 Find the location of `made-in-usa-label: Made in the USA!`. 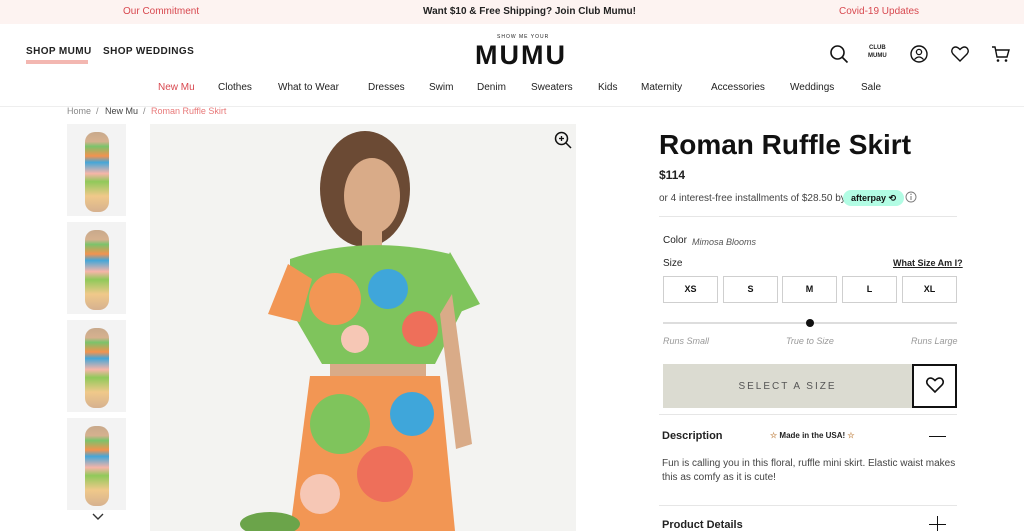

made-in-usa-label: Made in the USA! is located at coordinates (812, 435).